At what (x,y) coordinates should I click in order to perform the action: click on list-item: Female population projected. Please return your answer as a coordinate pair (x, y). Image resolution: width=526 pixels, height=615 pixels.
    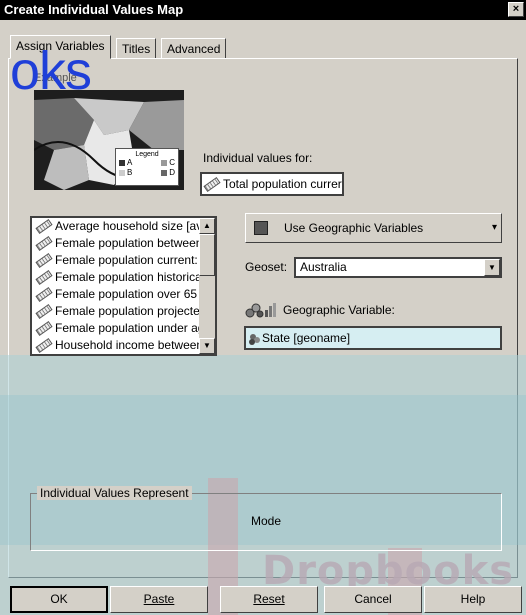
    Looking at the image, I should click on (115, 311).